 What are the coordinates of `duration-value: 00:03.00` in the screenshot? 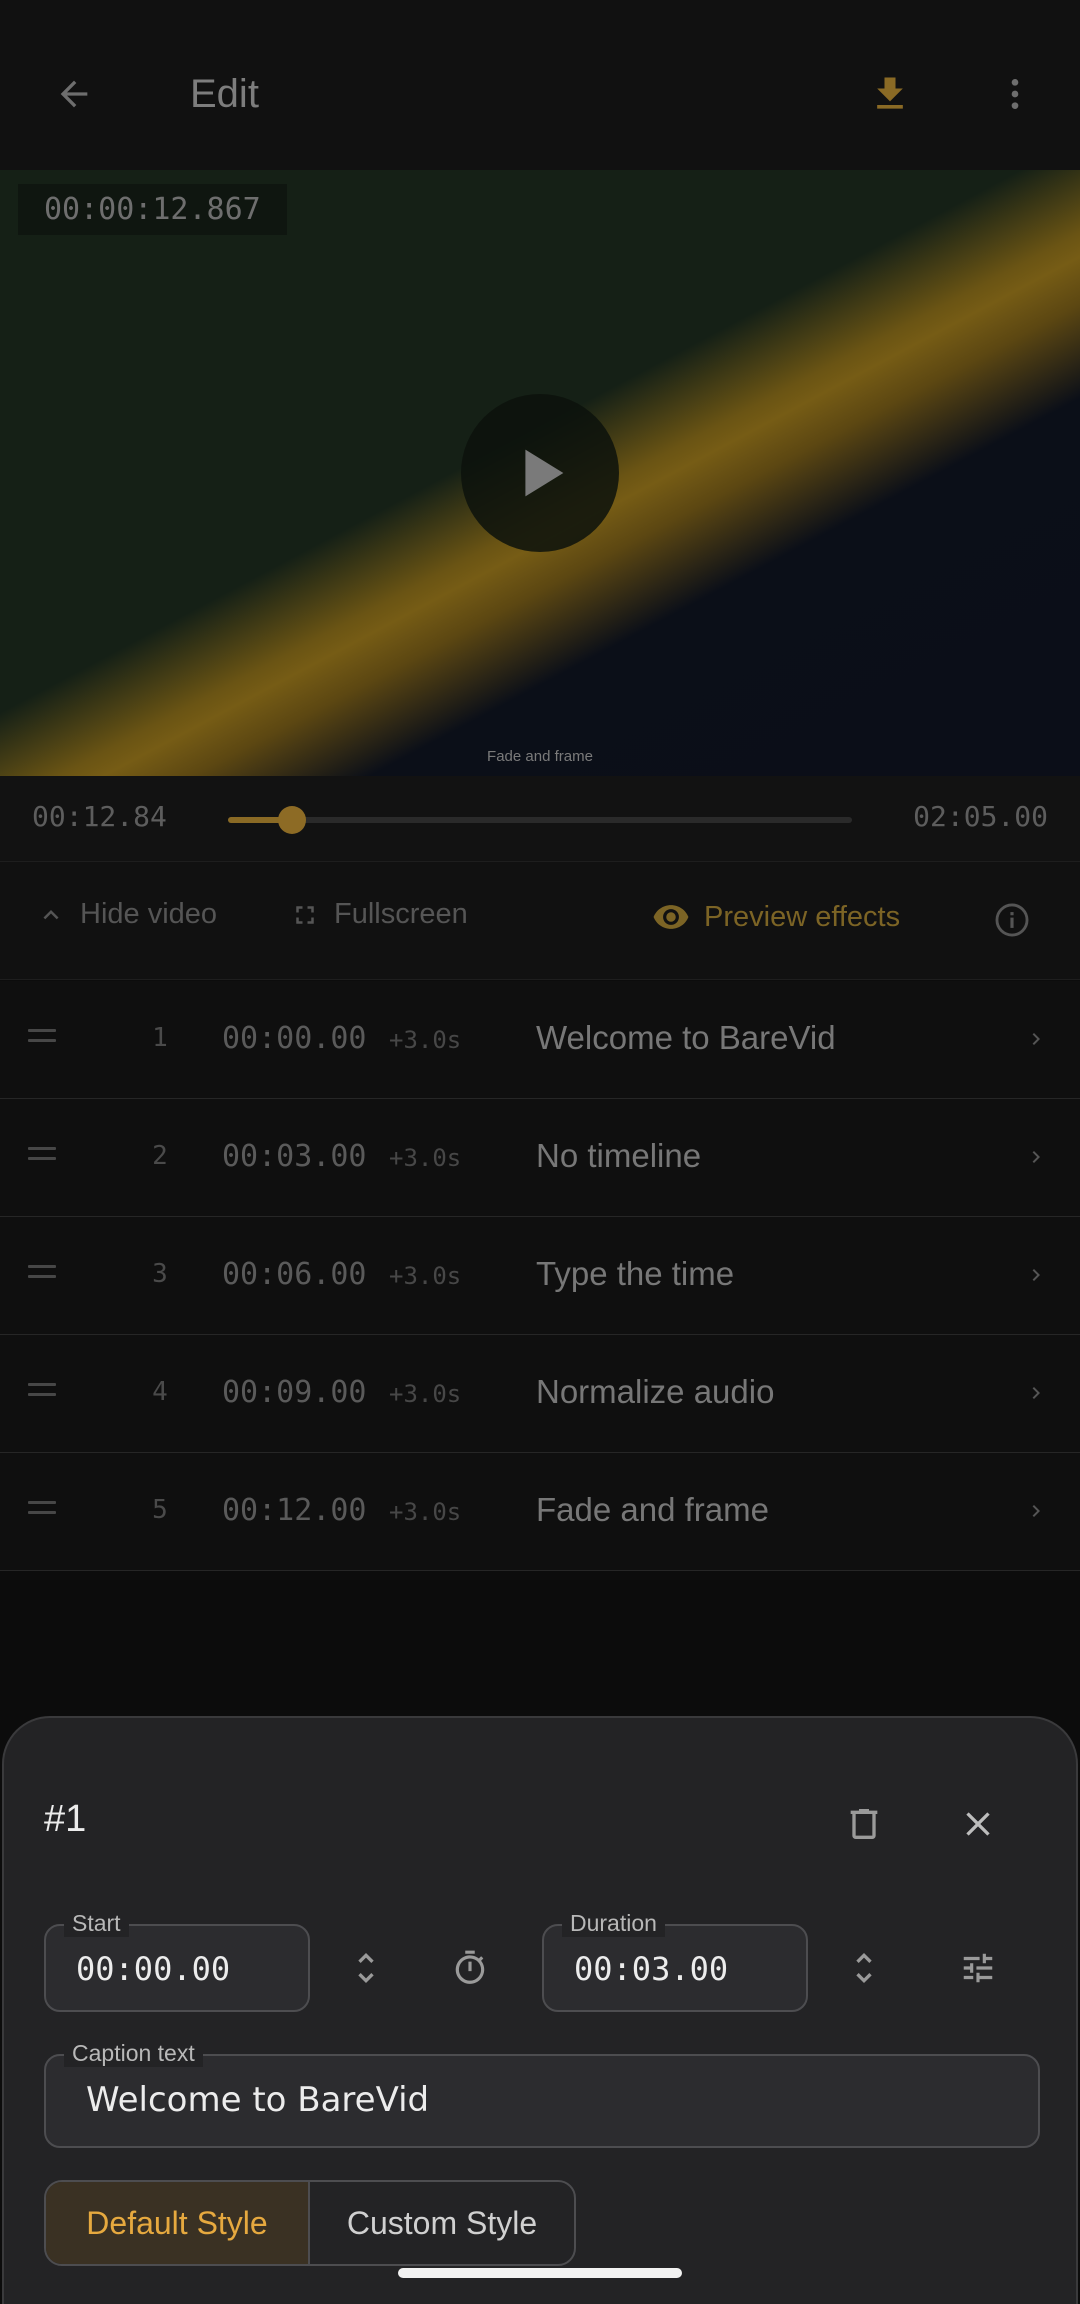 It's located at (651, 1969).